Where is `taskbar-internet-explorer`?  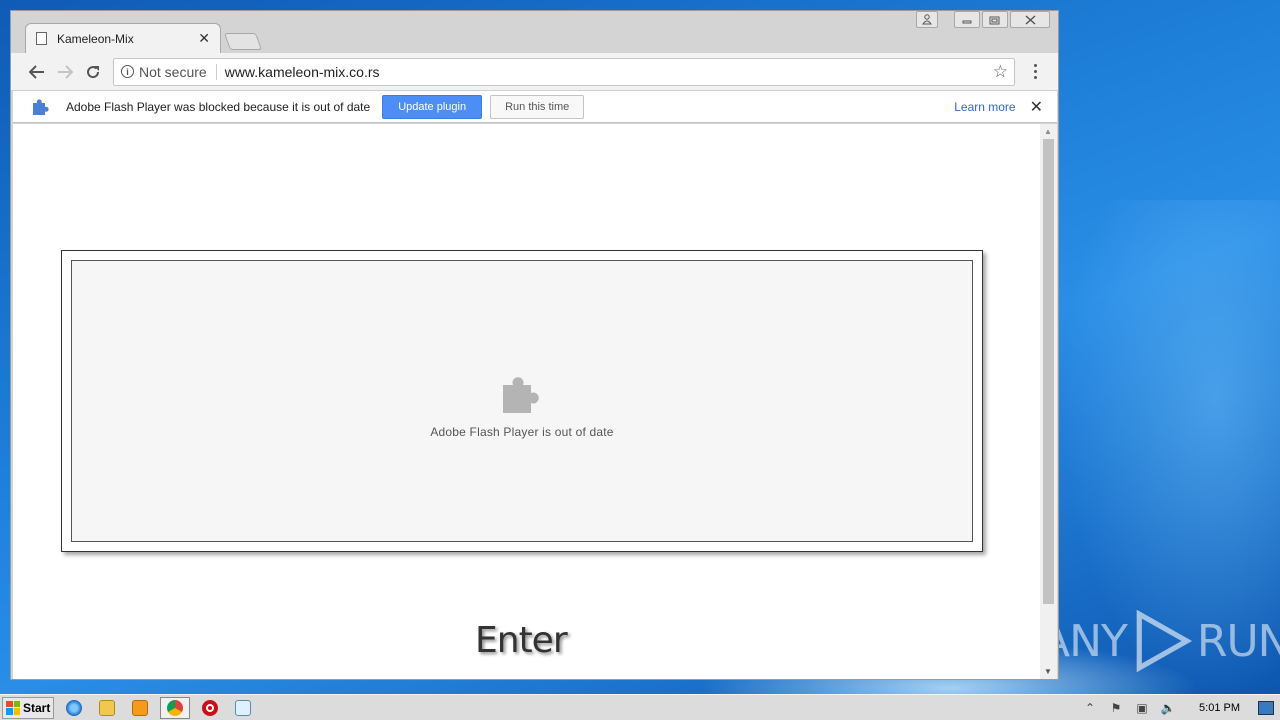
taskbar-internet-explorer is located at coordinates (74, 708).